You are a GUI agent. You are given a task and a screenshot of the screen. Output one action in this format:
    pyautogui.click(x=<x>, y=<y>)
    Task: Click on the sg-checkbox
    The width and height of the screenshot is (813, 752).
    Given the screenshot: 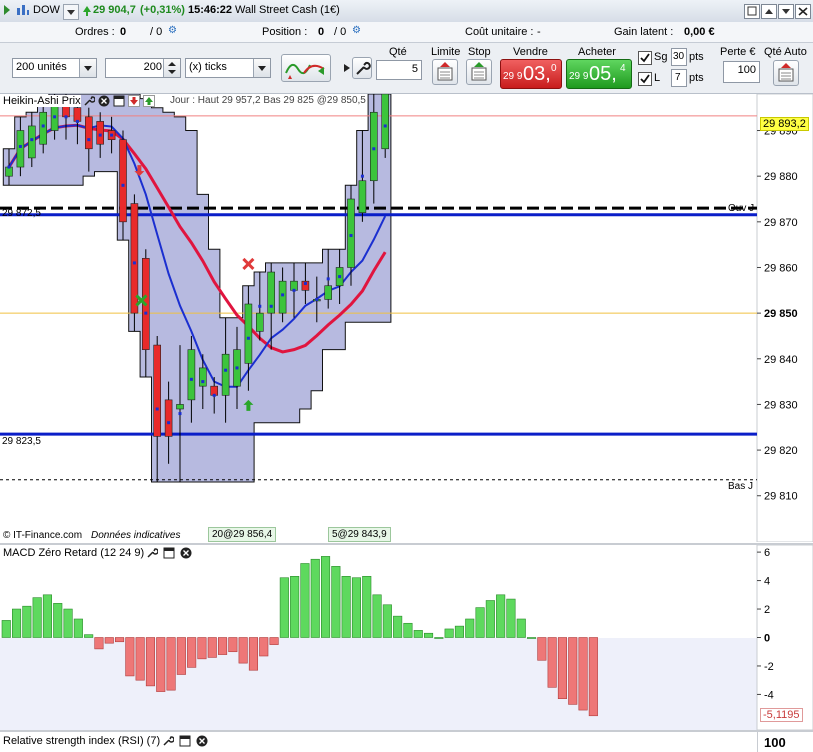 What is the action you would take?
    pyautogui.click(x=645, y=58)
    